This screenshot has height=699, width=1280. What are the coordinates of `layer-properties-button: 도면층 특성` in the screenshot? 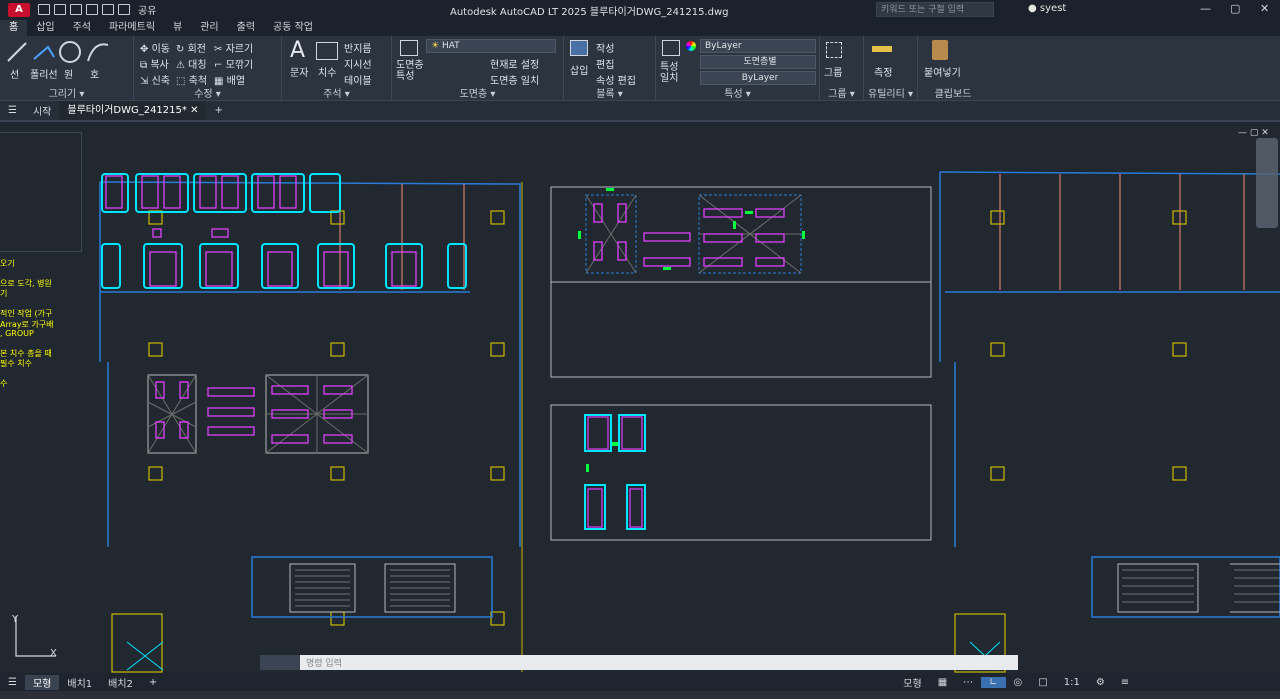 It's located at (411, 71).